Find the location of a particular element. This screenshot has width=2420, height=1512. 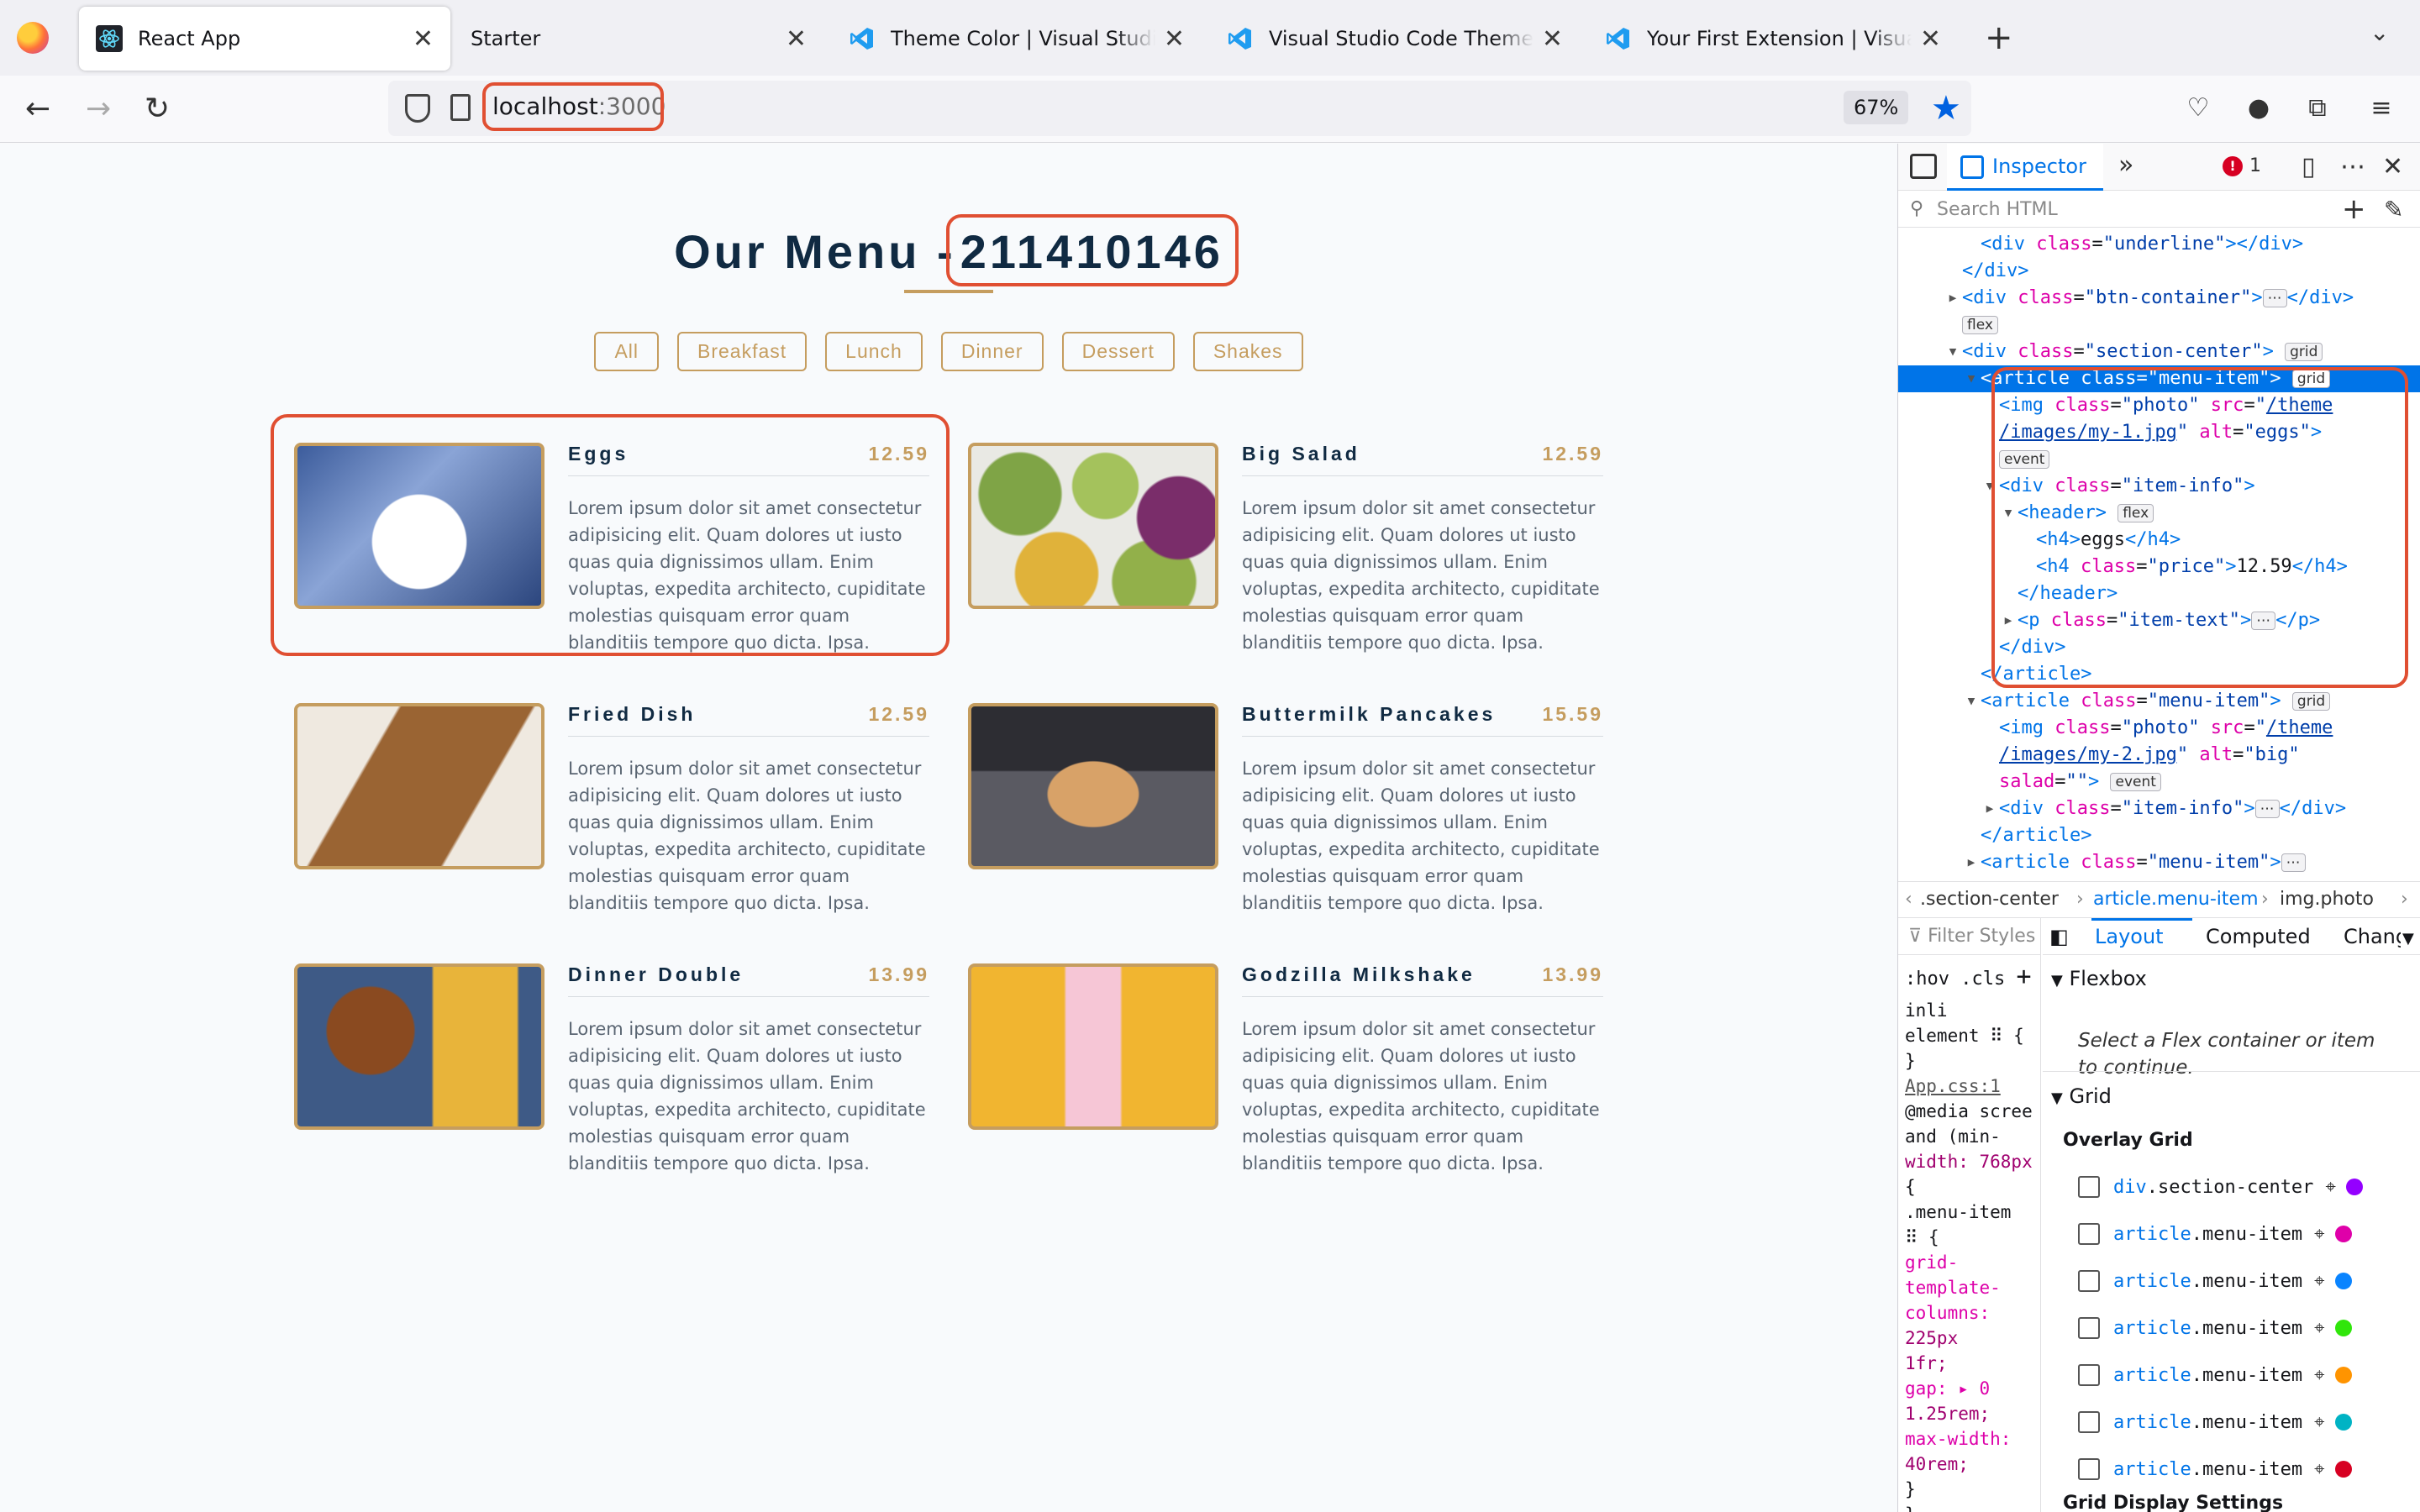

markup-node: ▾ <article class="menu-item"> grid is located at coordinates (2159, 701).